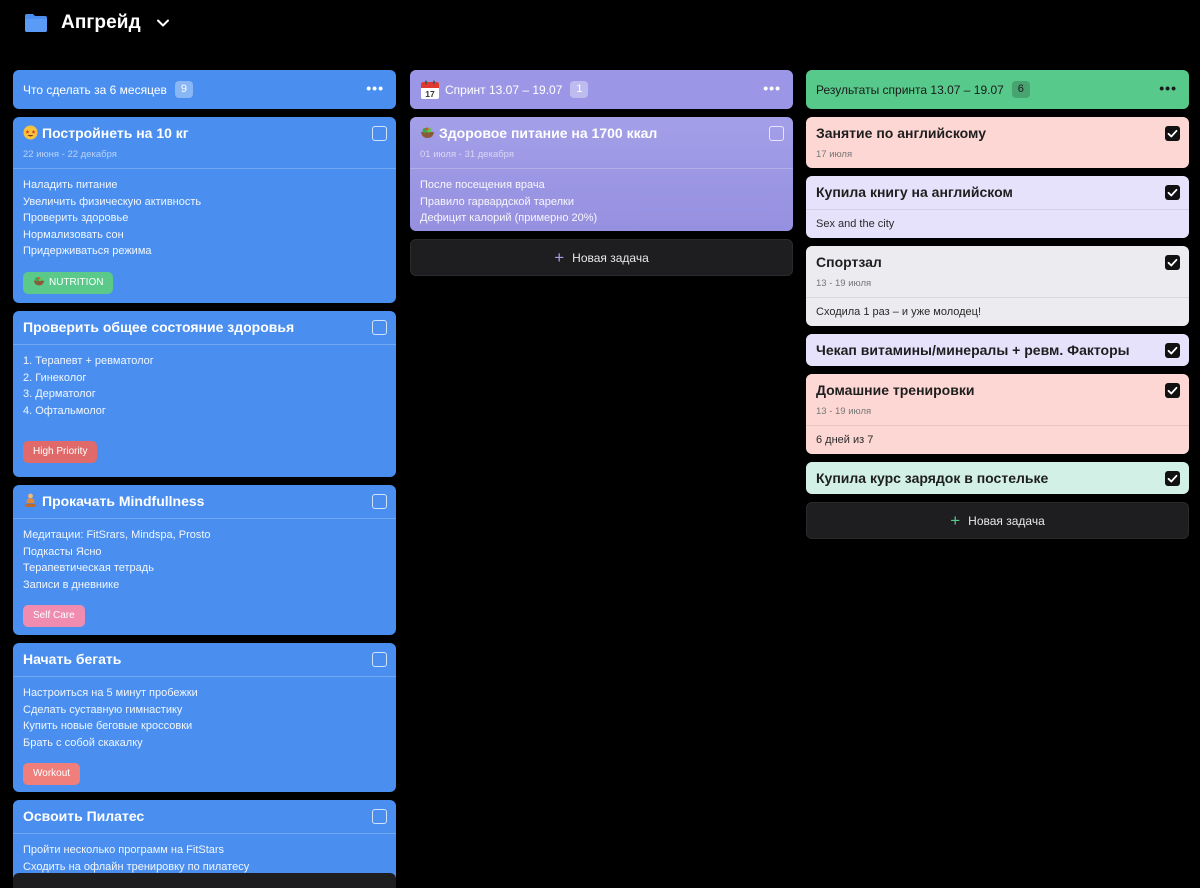  Describe the element at coordinates (579, 89) in the screenshot. I see `count-badge: 1` at that location.